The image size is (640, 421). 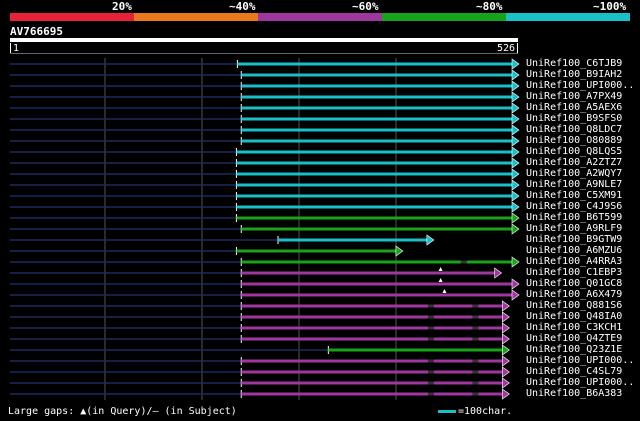 I want to click on hit-label: UniRef100_Q01GC8, so click(x=574, y=283).